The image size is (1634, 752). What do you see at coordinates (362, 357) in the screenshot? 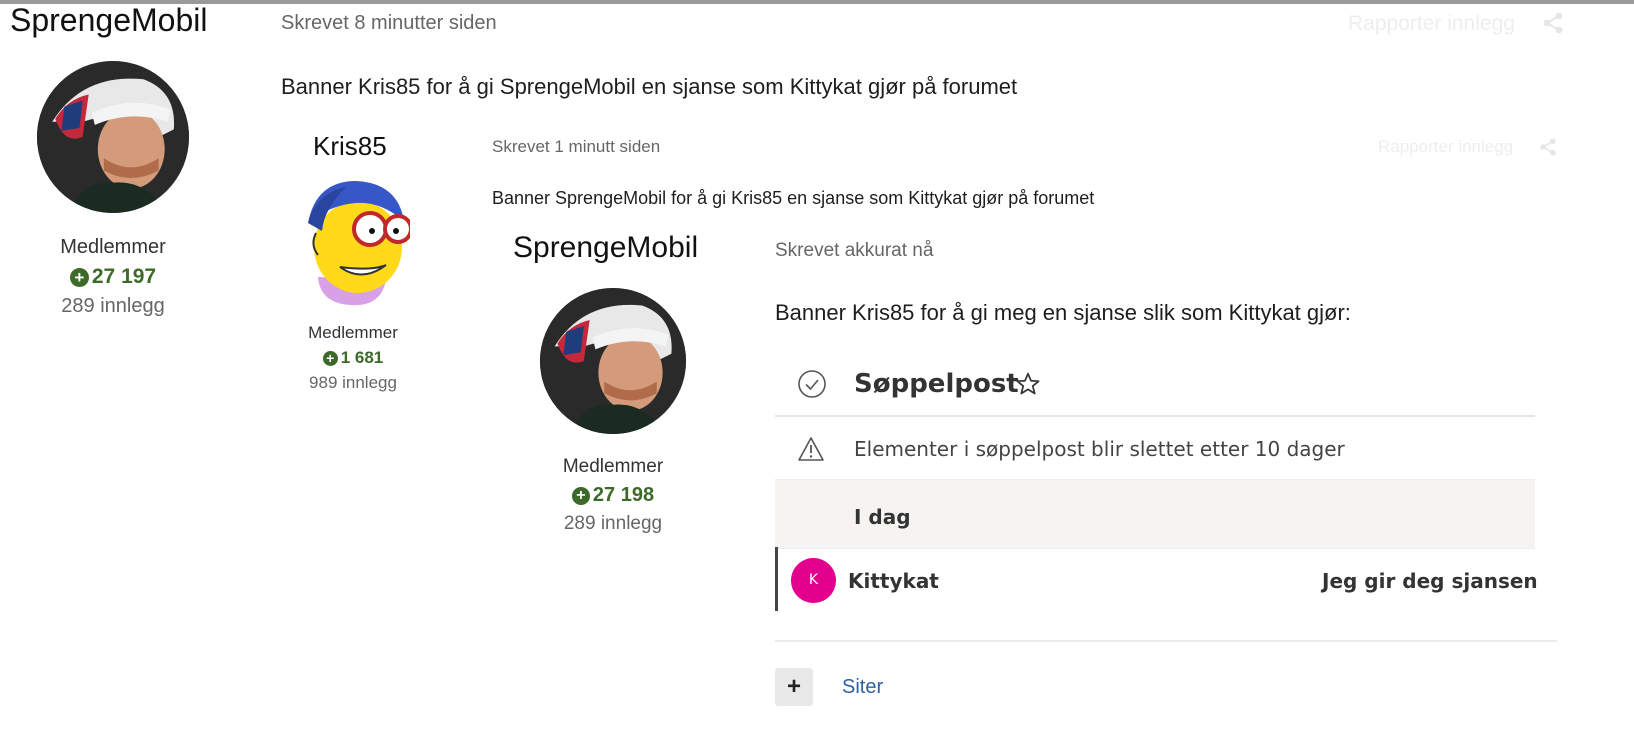
I see `post2-reputation-value: 1 681` at bounding box center [362, 357].